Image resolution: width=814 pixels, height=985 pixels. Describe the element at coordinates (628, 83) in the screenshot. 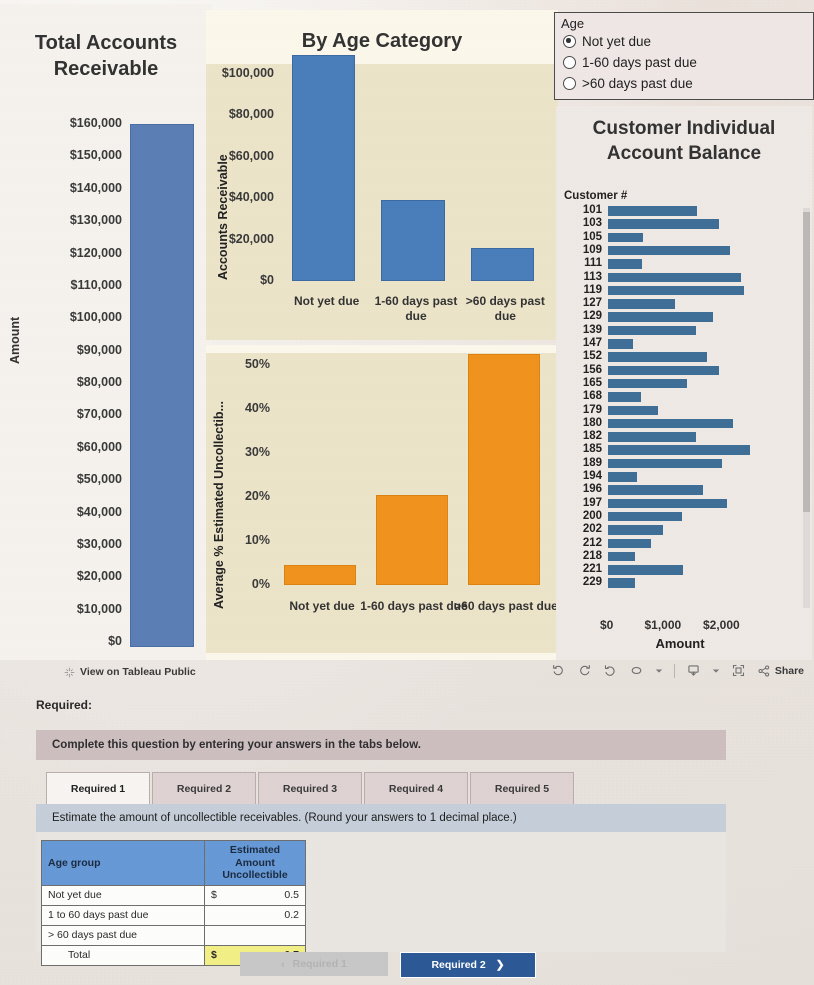

I see `age-filter-option: >60 days past due` at that location.